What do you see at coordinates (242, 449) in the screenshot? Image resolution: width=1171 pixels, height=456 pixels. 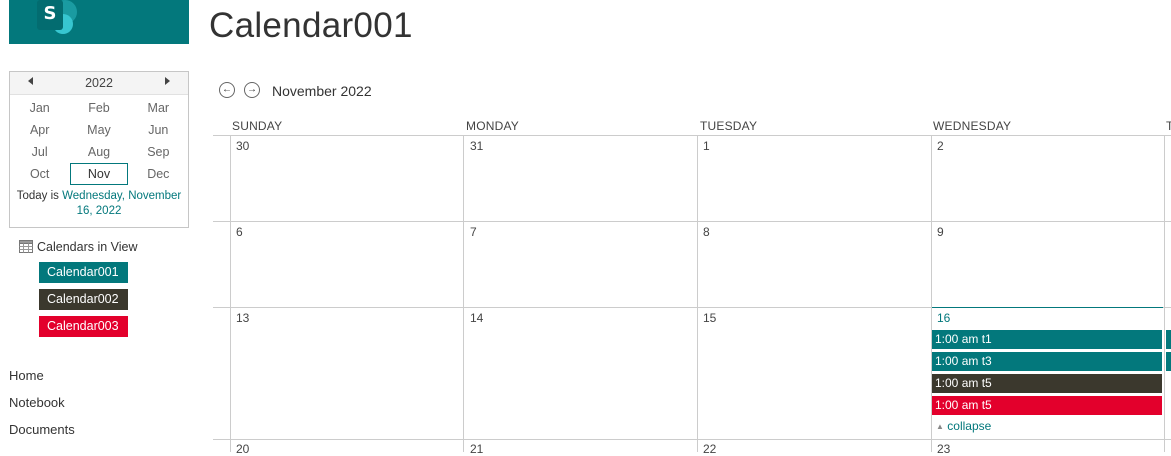 I see `day-cell-number: 20` at bounding box center [242, 449].